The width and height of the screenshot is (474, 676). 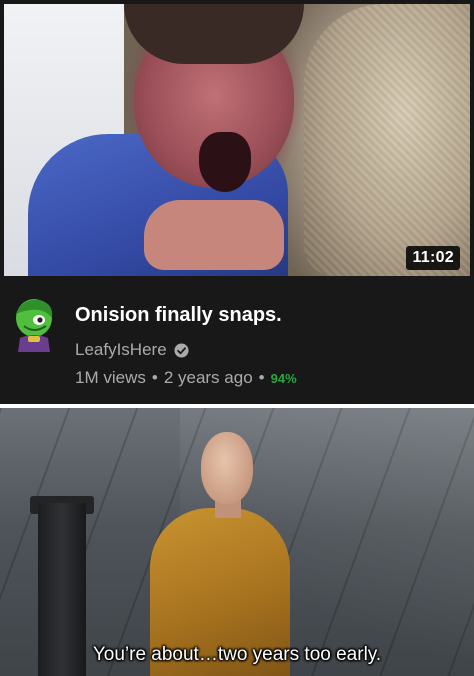 What do you see at coordinates (387, 140) in the screenshot?
I see `thumbnail-fur-object` at bounding box center [387, 140].